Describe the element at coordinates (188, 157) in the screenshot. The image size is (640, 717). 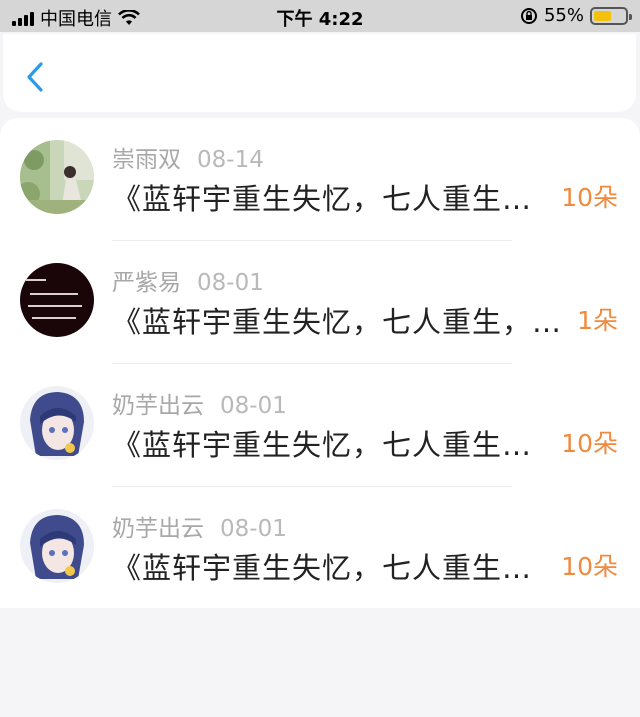
I see `user-line: 崇雨双 08-14` at that location.